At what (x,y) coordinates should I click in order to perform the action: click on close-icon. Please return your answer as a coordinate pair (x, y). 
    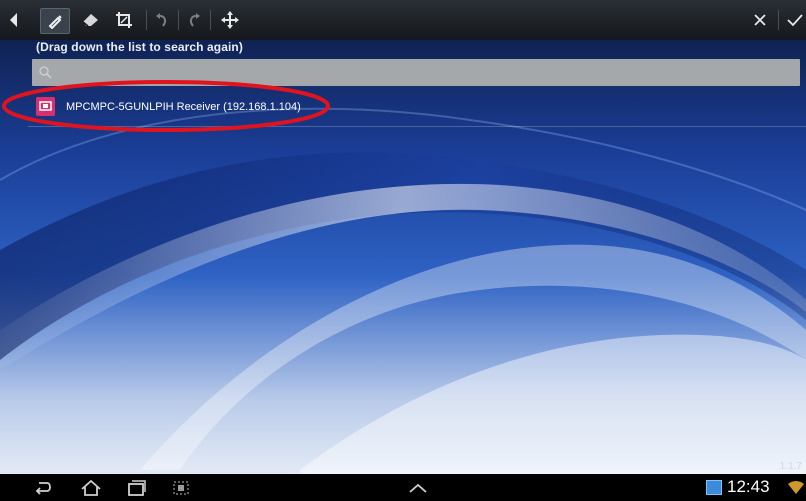
    Looking at the image, I should click on (760, 20).